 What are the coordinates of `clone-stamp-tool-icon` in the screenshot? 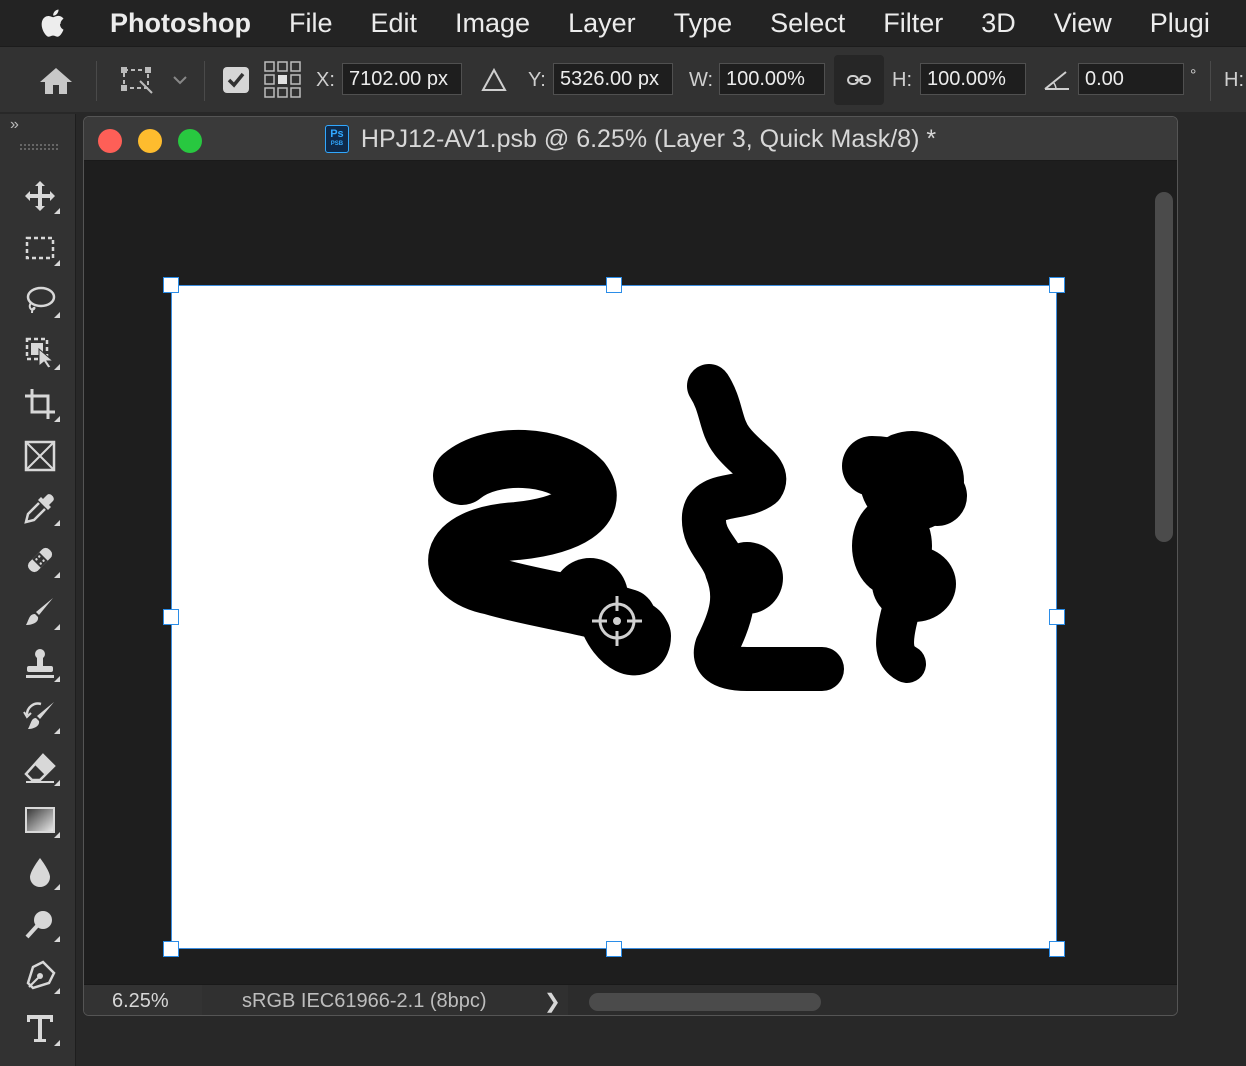 It's located at (40, 664).